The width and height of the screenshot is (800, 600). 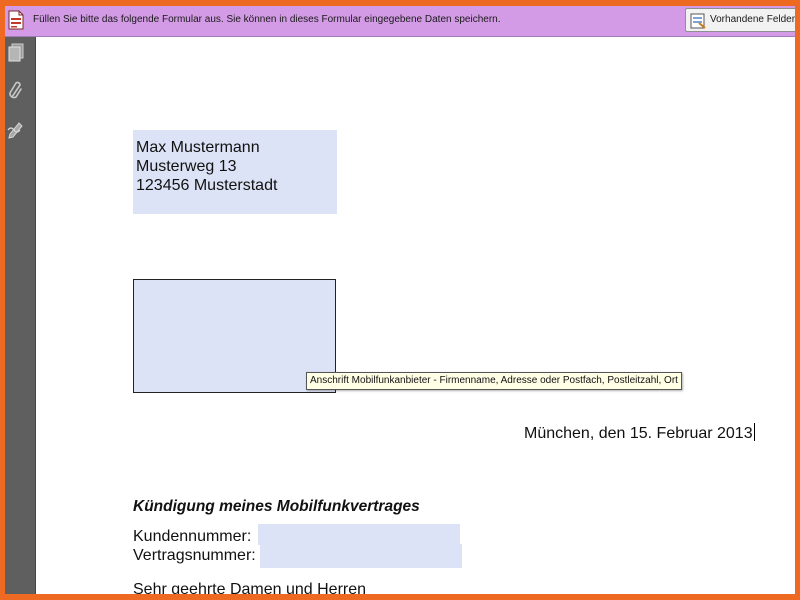 I want to click on navigation-panel, so click(x=20, y=315).